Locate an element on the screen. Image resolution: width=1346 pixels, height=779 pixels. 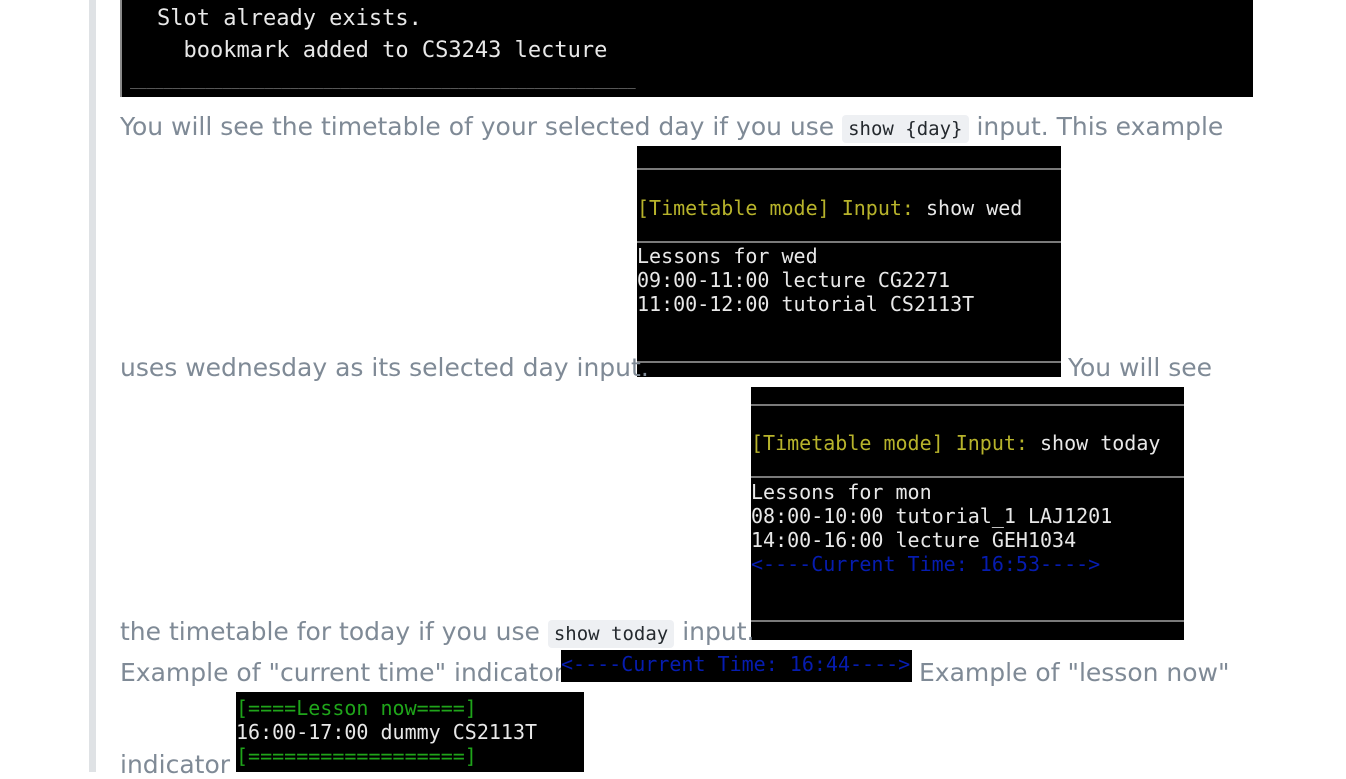
paragraph-text: input. This example is located at coordinates (1096, 126).